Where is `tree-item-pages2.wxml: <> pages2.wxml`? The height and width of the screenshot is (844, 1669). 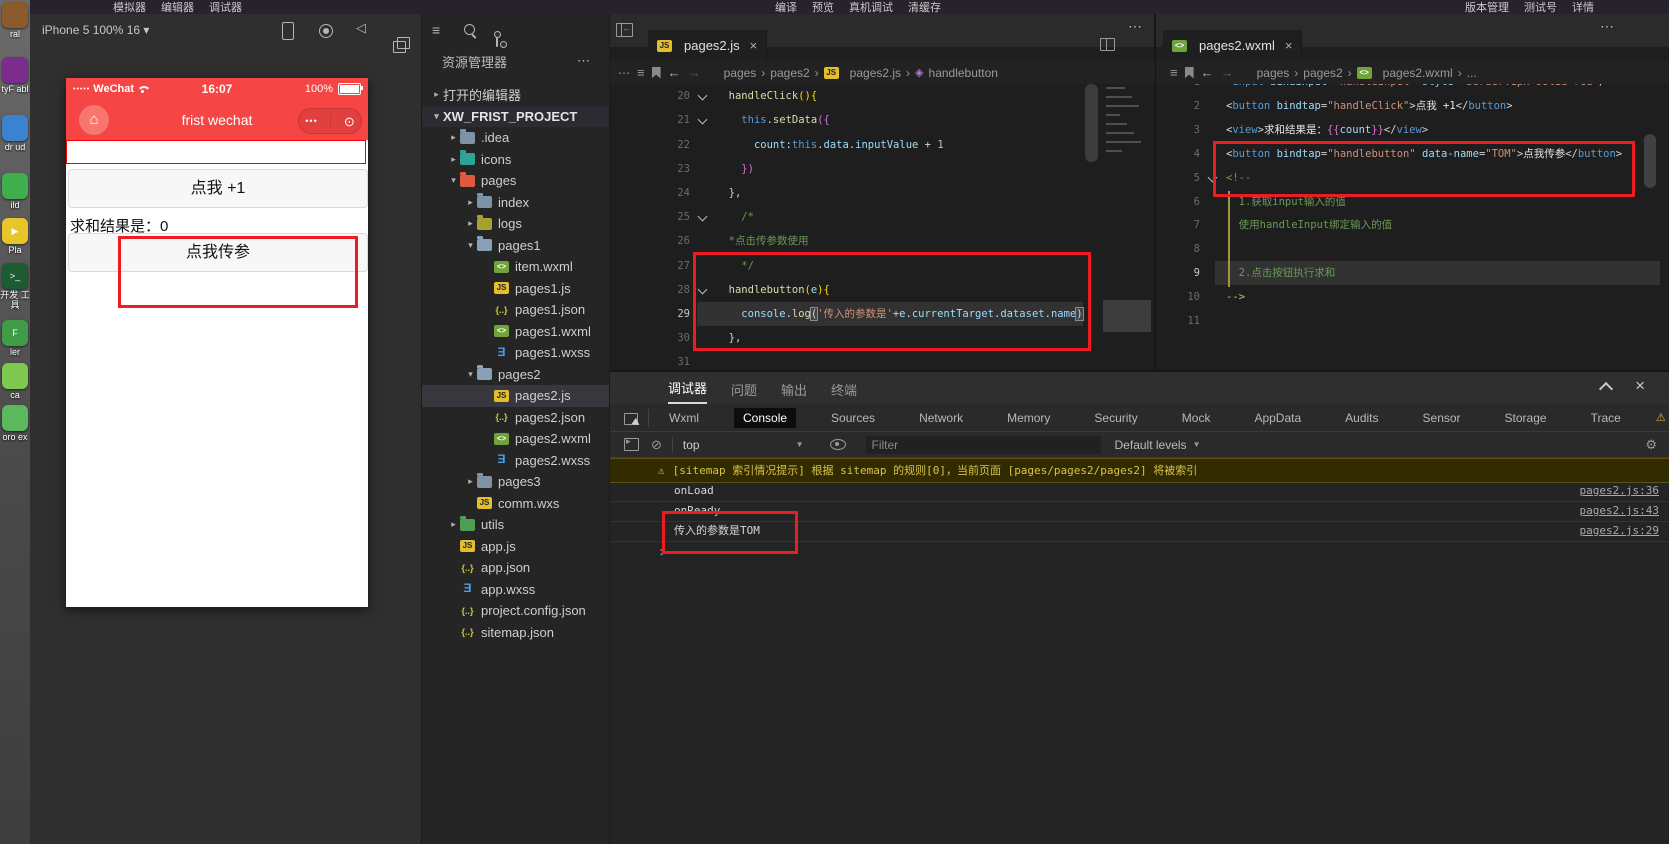
tree-item-pages2.wxml: <> pages2.wxml is located at coordinates (516, 439).